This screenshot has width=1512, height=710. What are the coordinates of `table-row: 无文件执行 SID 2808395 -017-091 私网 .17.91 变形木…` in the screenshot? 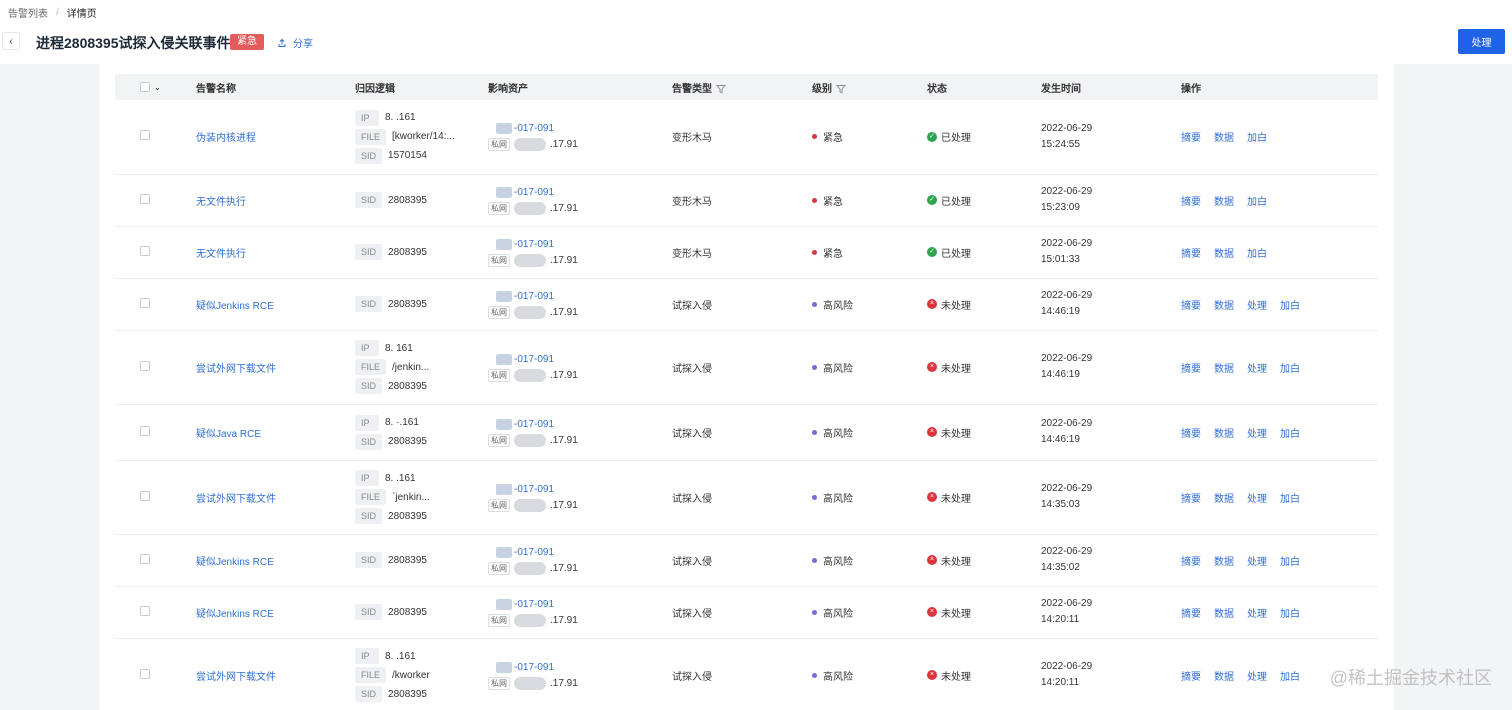 It's located at (746, 252).